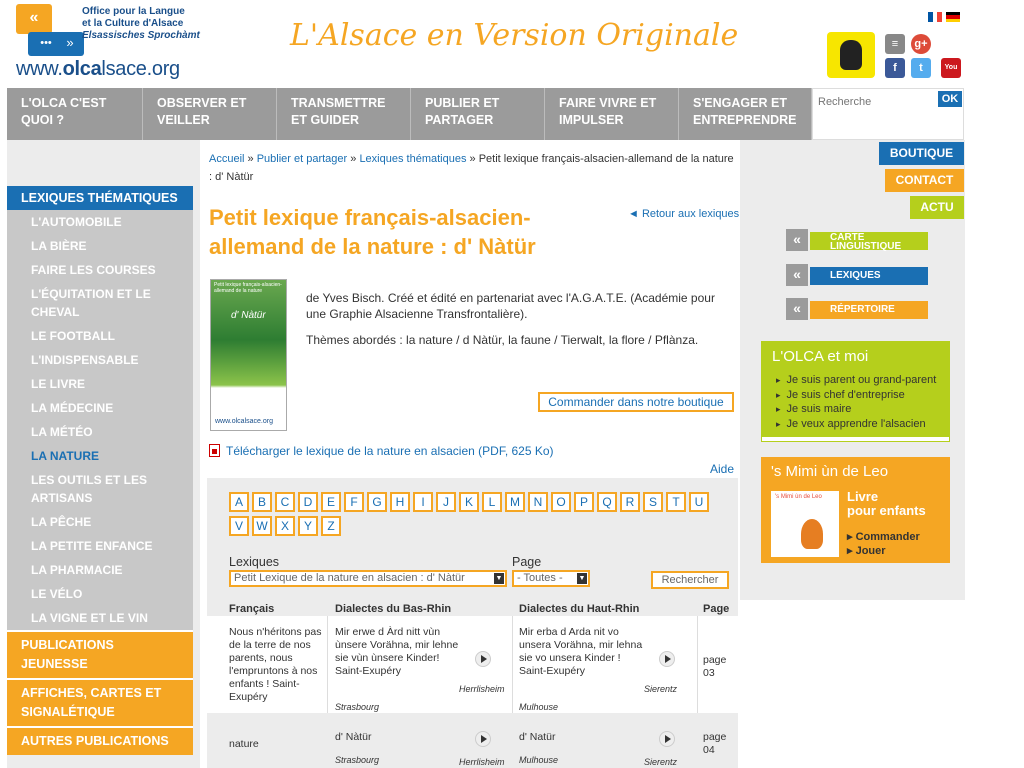 The image size is (1024, 768). What do you see at coordinates (100, 270) in the screenshot?
I see `sidebar-item-courses: FAIRE LES COURSES` at bounding box center [100, 270].